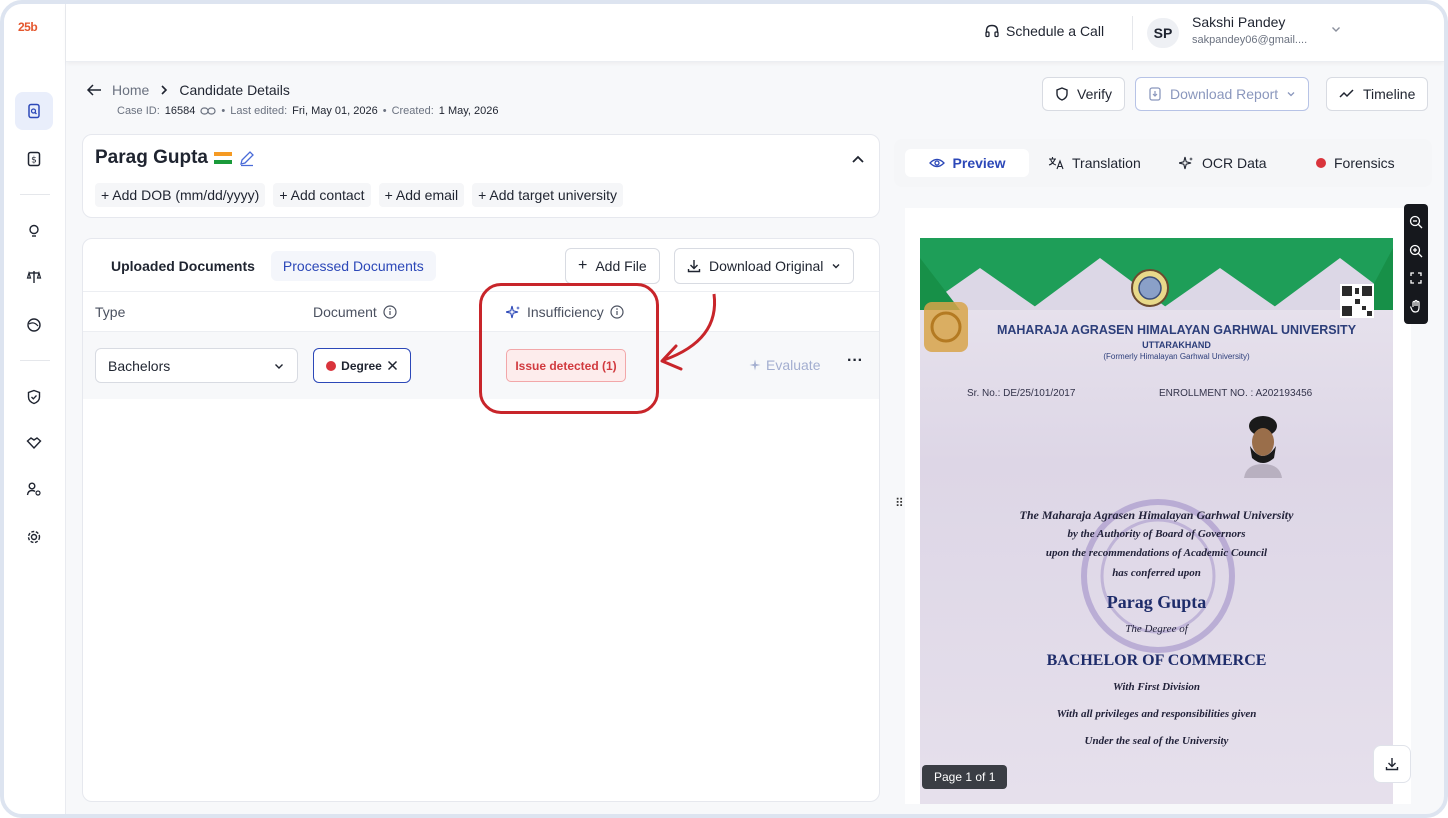 Image resolution: width=1448 pixels, height=818 pixels. I want to click on column-type: Type, so click(110, 312).